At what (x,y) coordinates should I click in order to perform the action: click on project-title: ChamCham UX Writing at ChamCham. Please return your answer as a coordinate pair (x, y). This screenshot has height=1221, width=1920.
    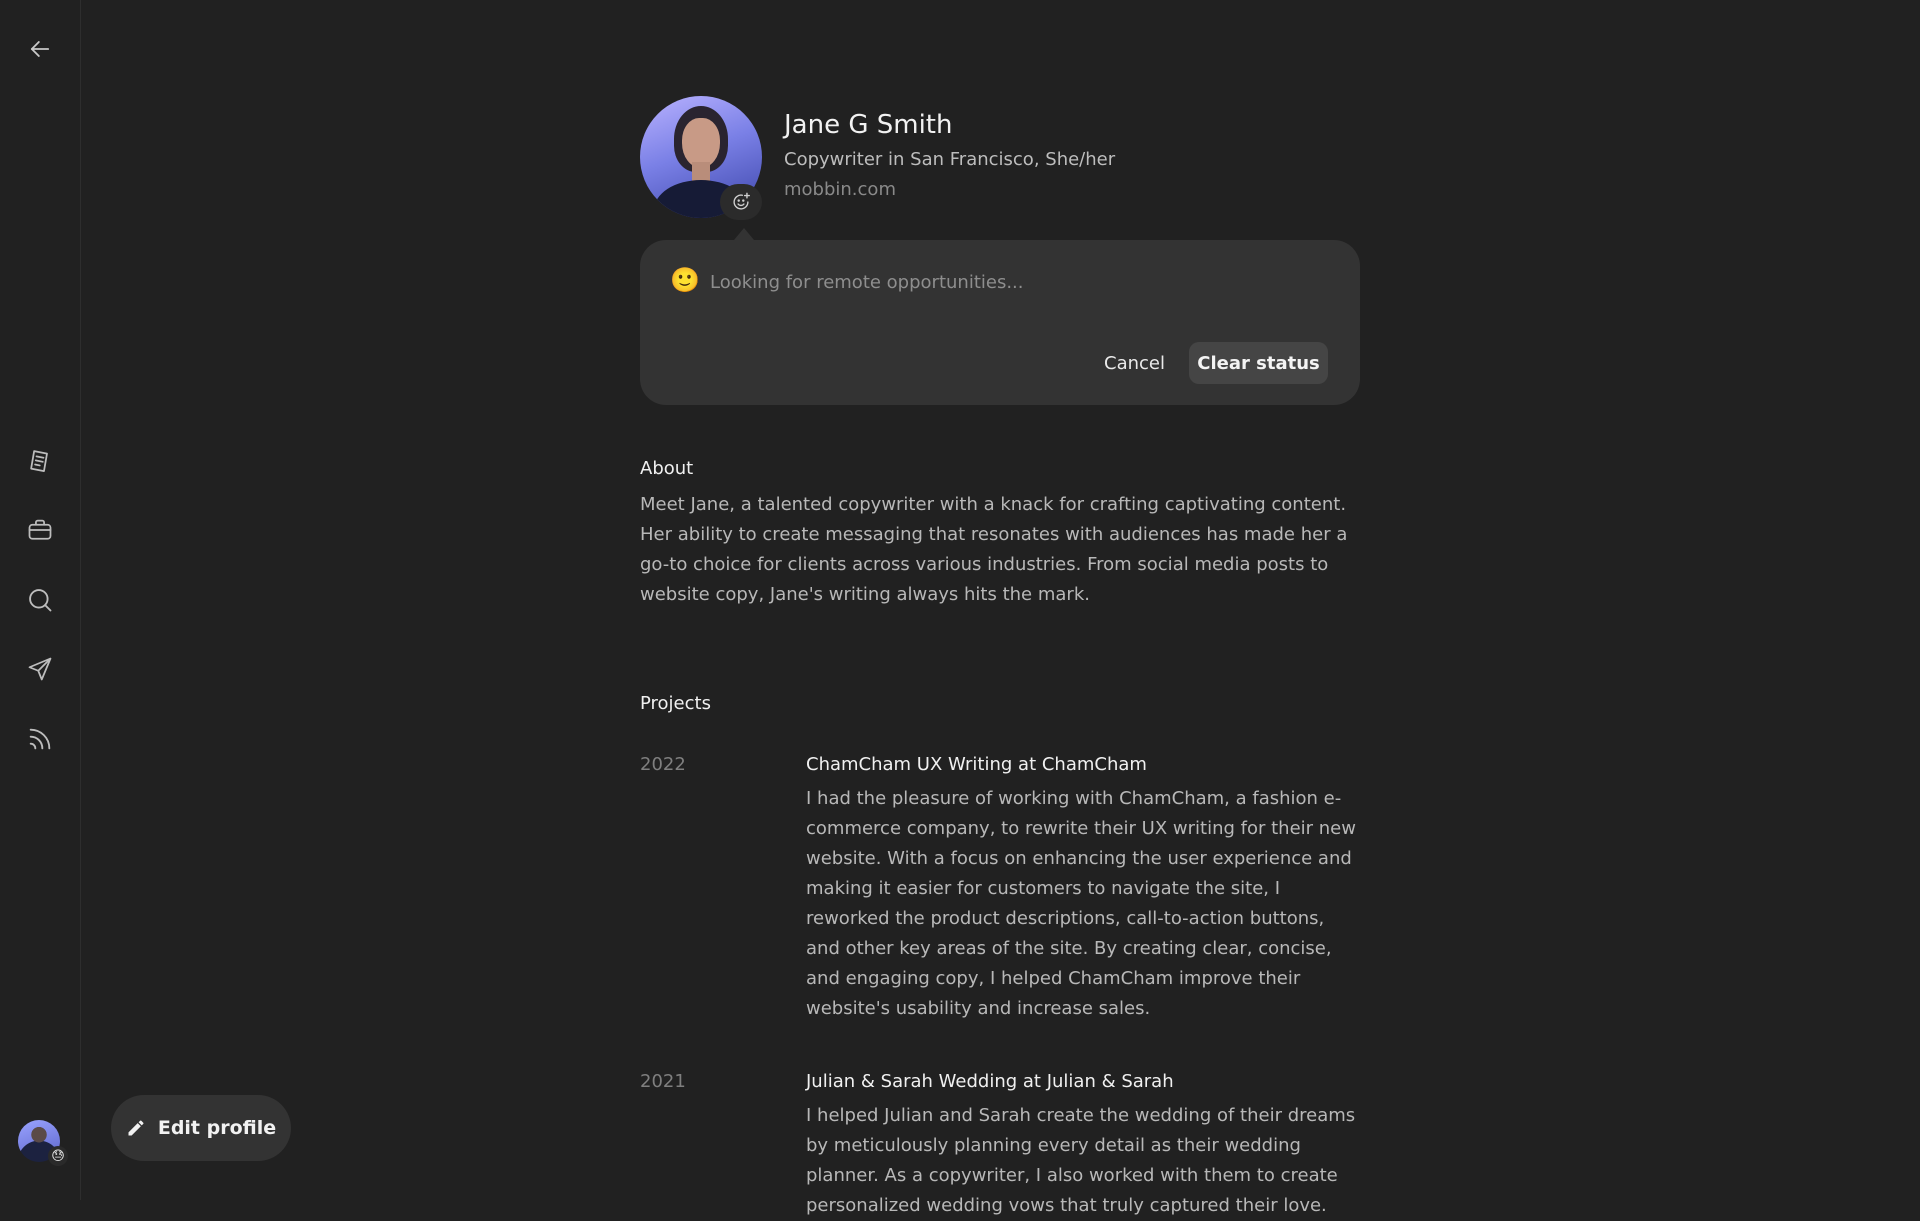
    Looking at the image, I should click on (976, 764).